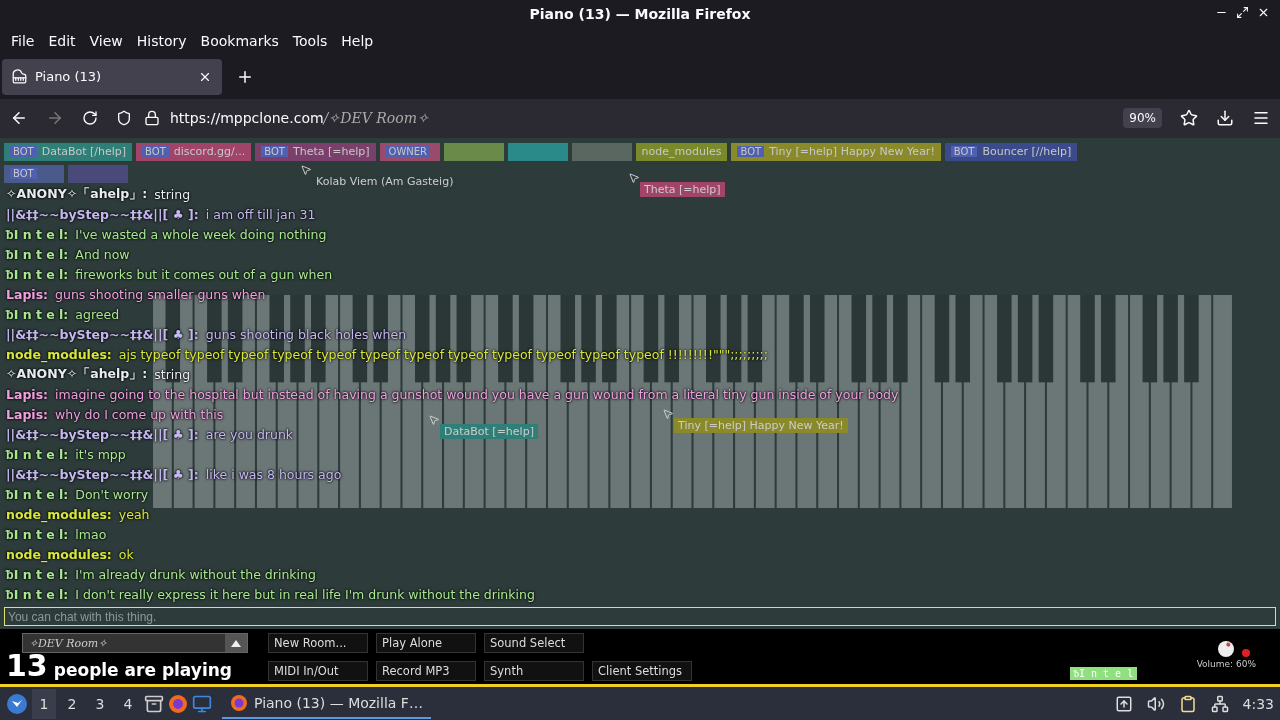 This screenshot has height=720, width=1280. What do you see at coordinates (1225, 118) in the screenshot?
I see `download-icon` at bounding box center [1225, 118].